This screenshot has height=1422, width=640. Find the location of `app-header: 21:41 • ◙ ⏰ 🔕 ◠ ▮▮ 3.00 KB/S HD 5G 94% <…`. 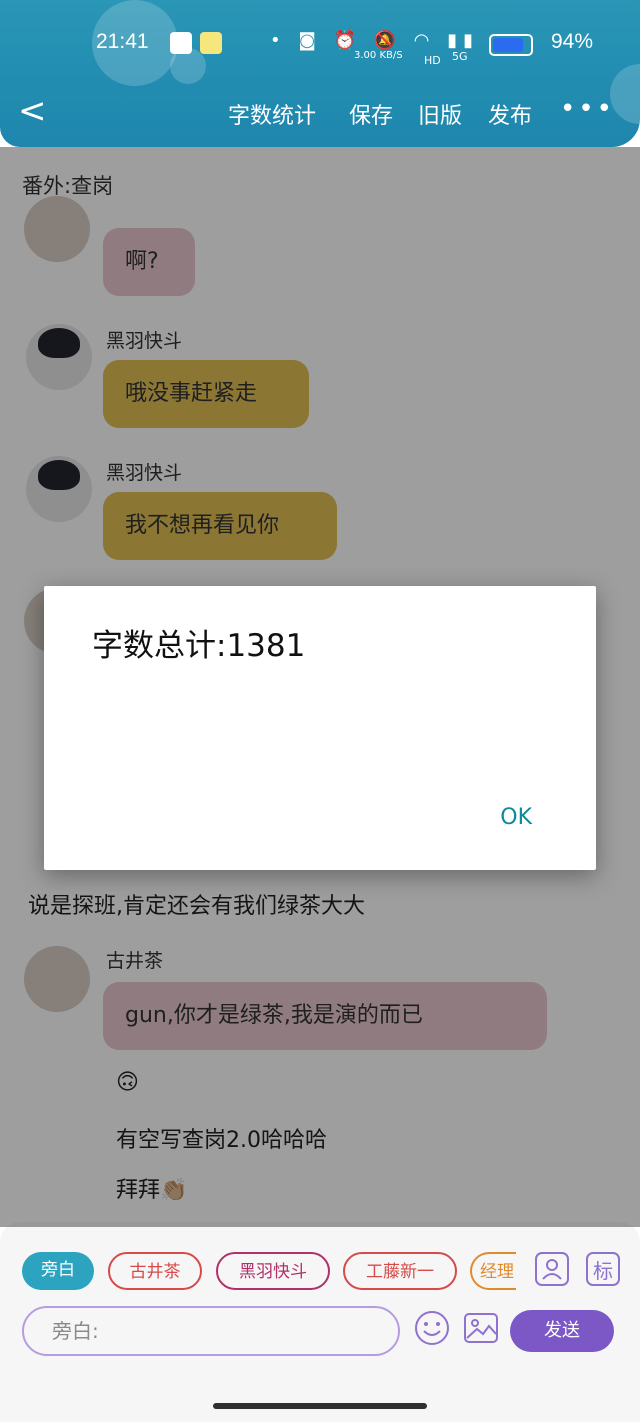

app-header: 21:41 • ◙ ⏰ 🔕 ◠ ▮▮ 3.00 KB/S HD 5G 94% <… is located at coordinates (320, 73).